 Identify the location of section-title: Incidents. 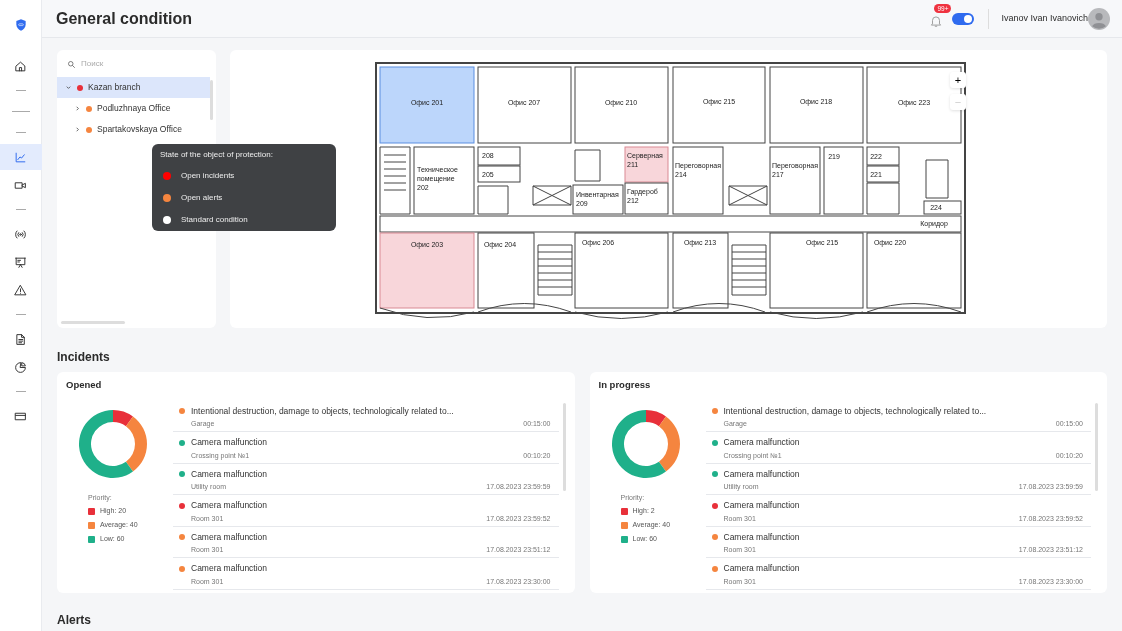
(84, 357).